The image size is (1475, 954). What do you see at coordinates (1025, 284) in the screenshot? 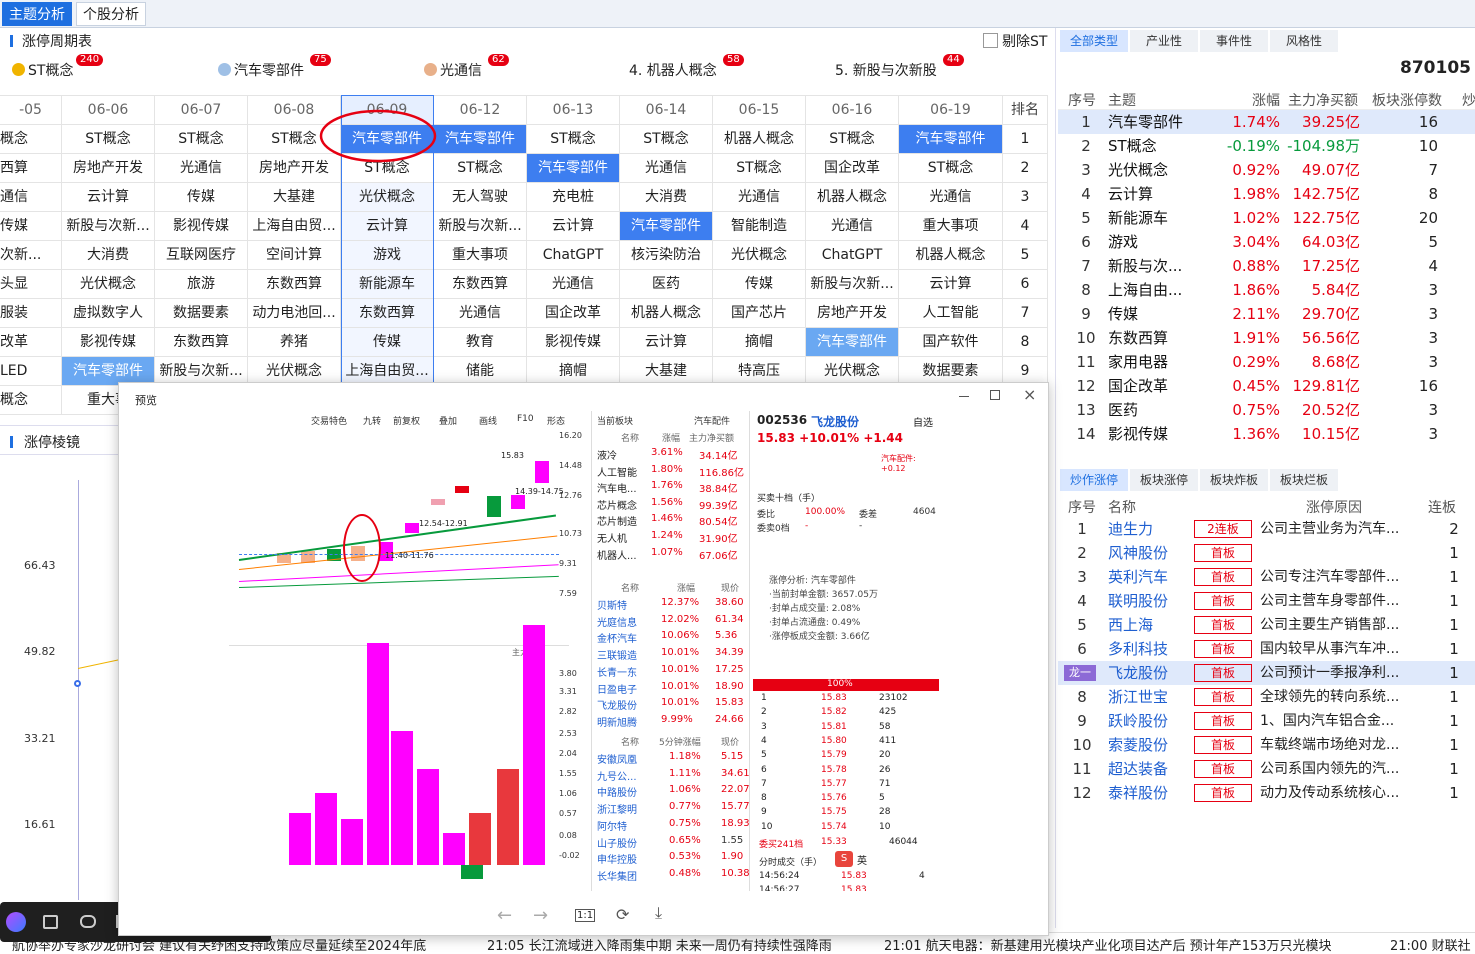
I see `rank-cell: 6` at bounding box center [1025, 284].